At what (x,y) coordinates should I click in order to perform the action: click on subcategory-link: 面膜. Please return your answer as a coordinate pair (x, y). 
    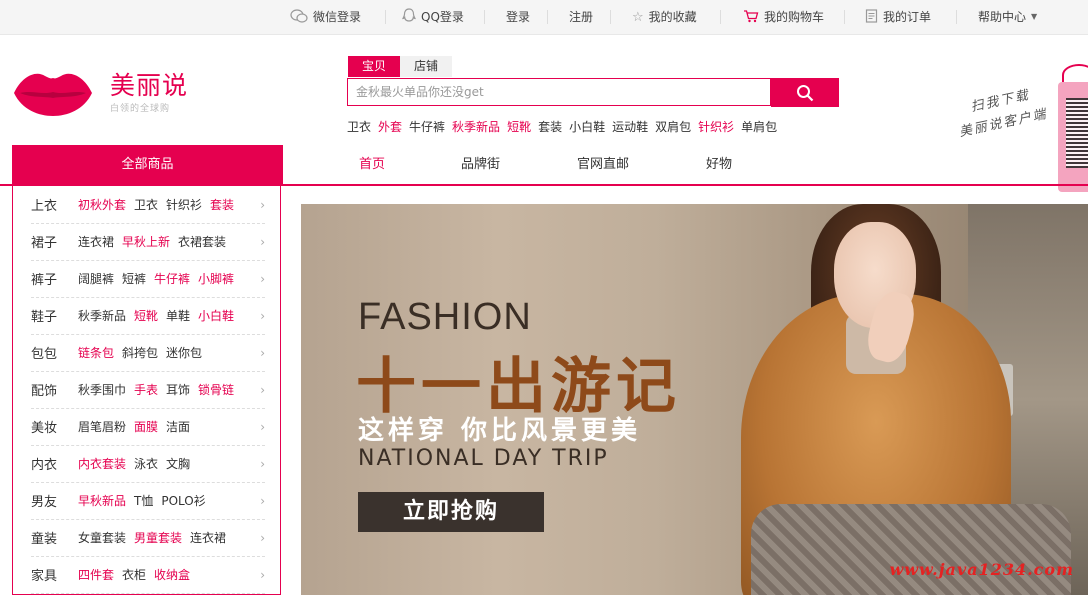
    Looking at the image, I should click on (146, 426).